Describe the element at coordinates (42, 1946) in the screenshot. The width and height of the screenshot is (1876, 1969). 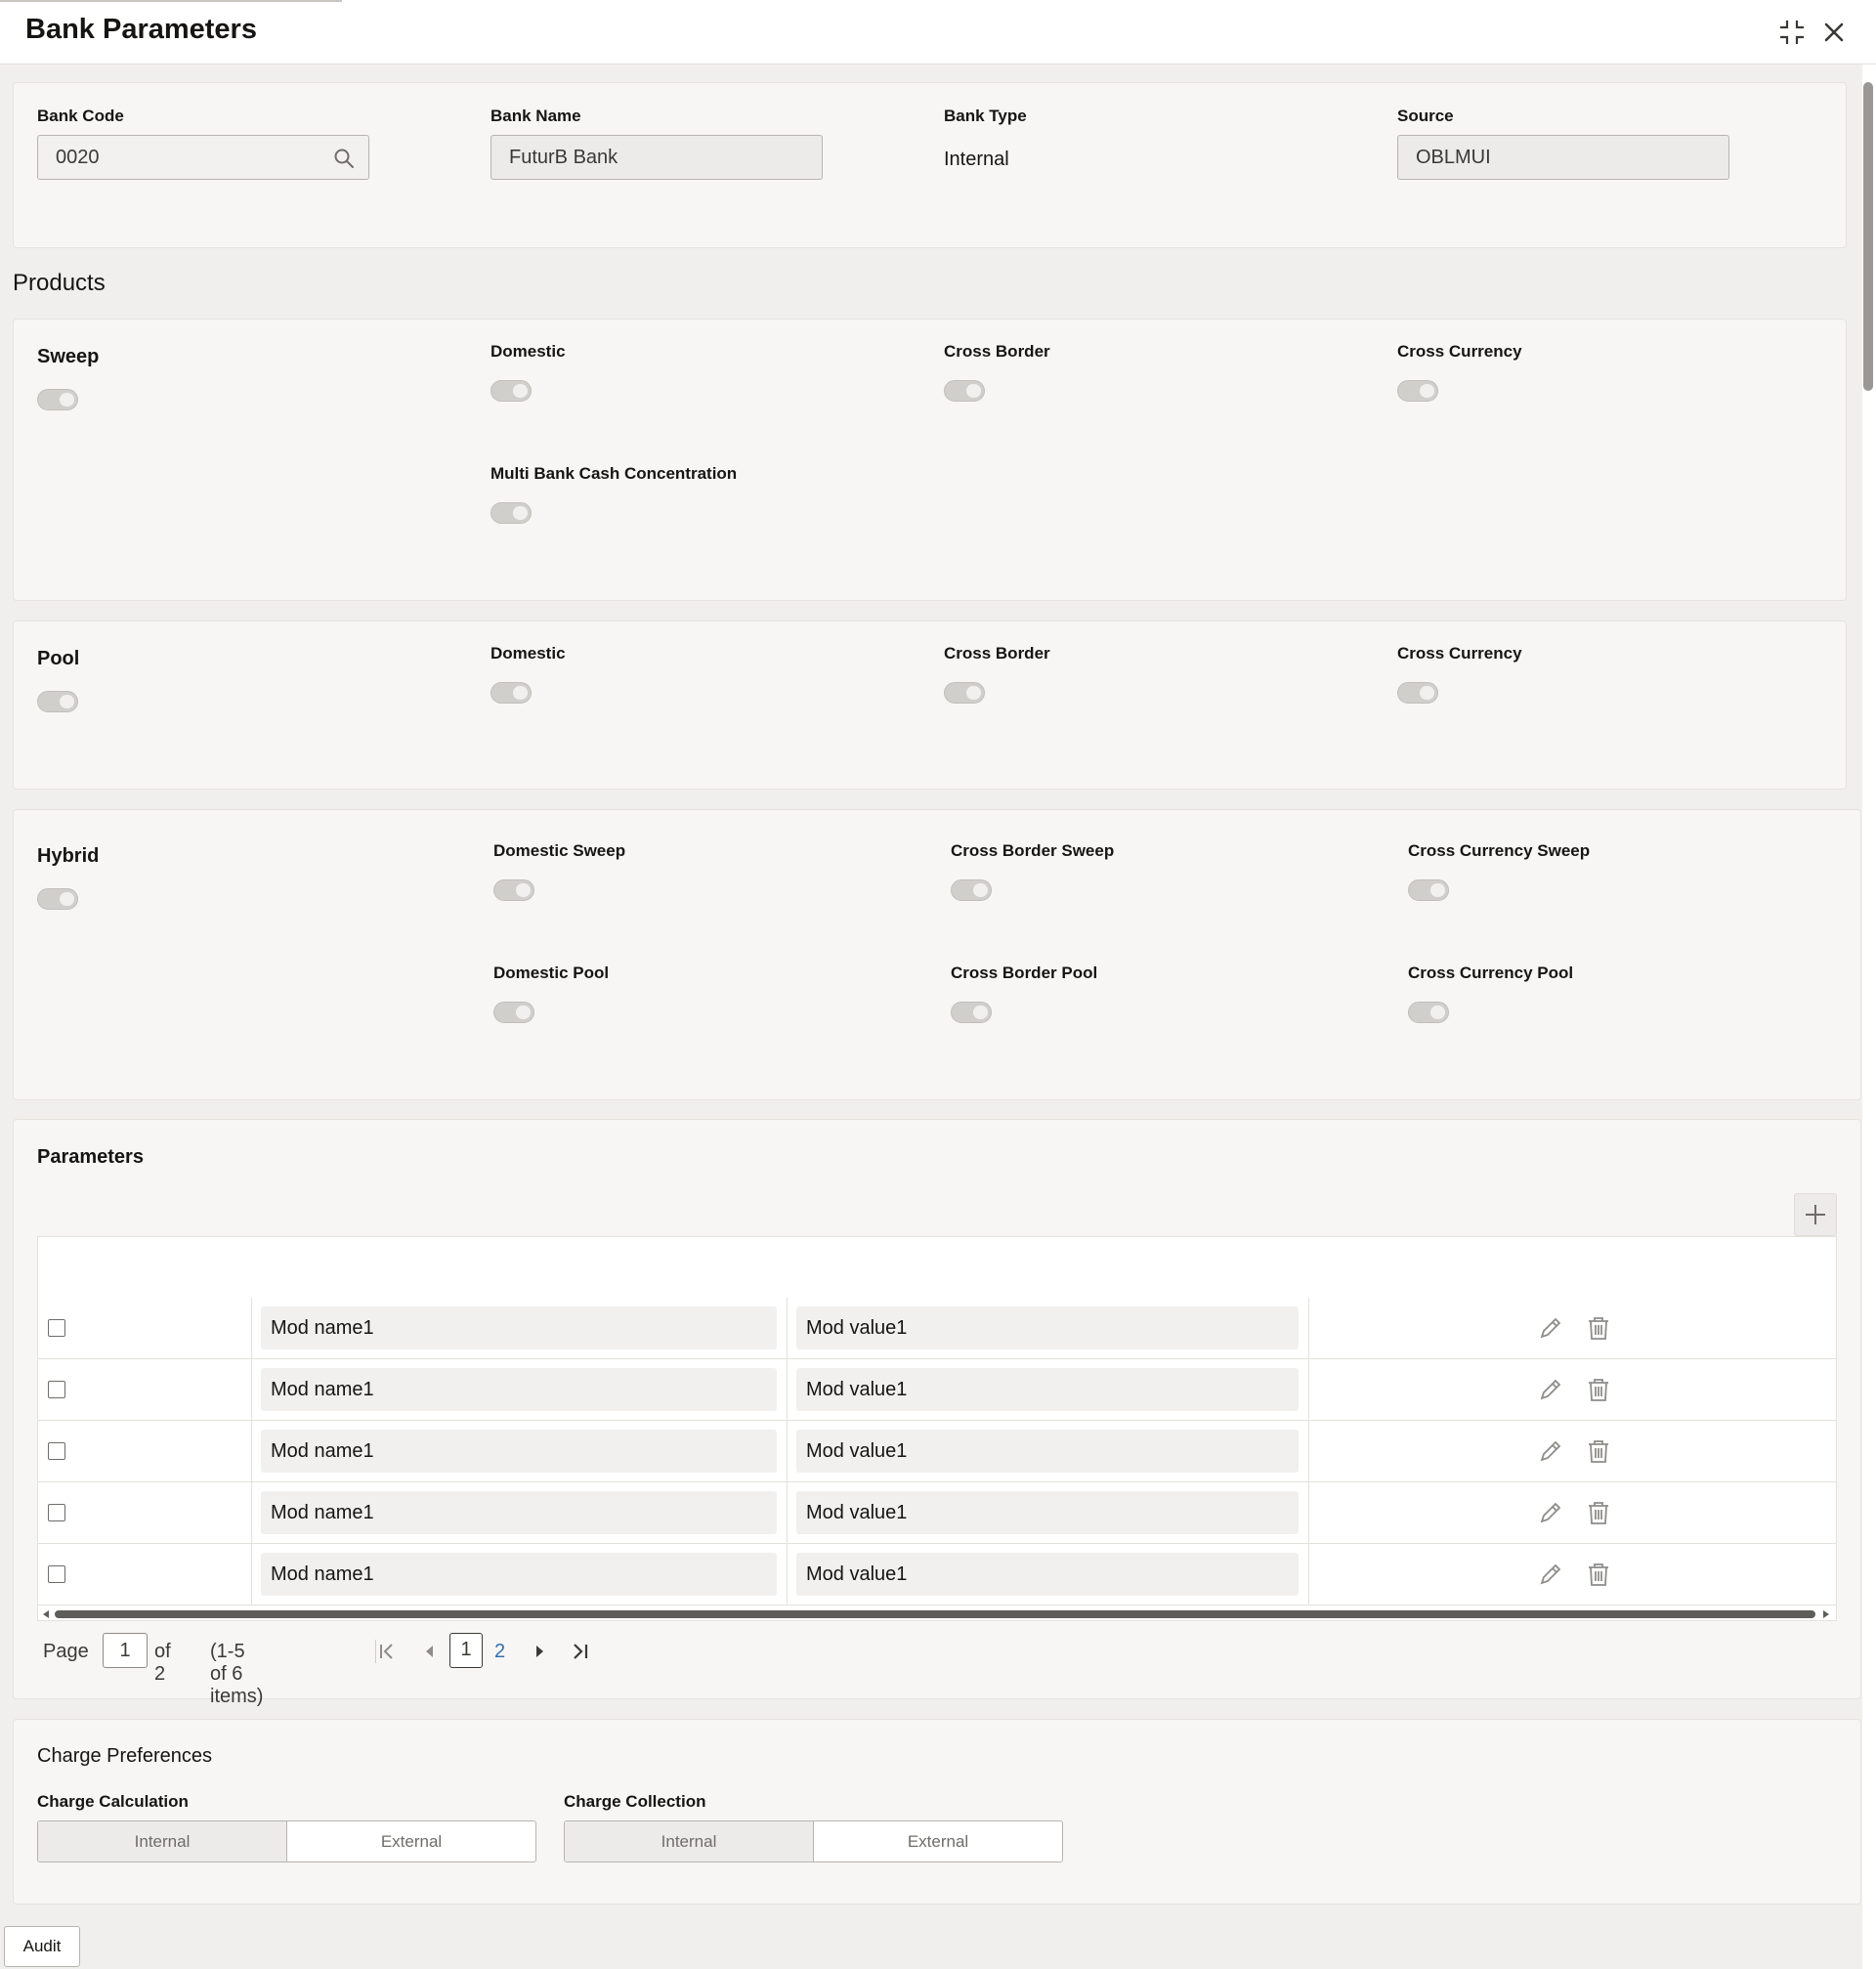
I see `audit-button: Audit` at that location.